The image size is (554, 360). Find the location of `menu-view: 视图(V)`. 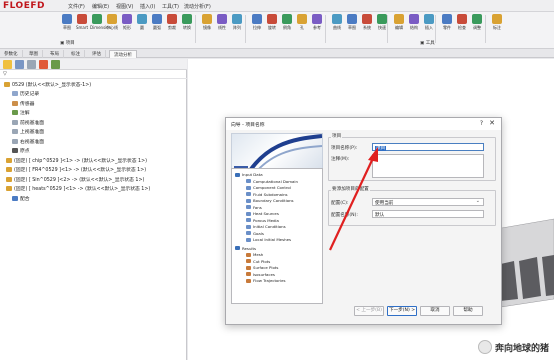

menu-view: 视图(V) is located at coordinates (124, 6).